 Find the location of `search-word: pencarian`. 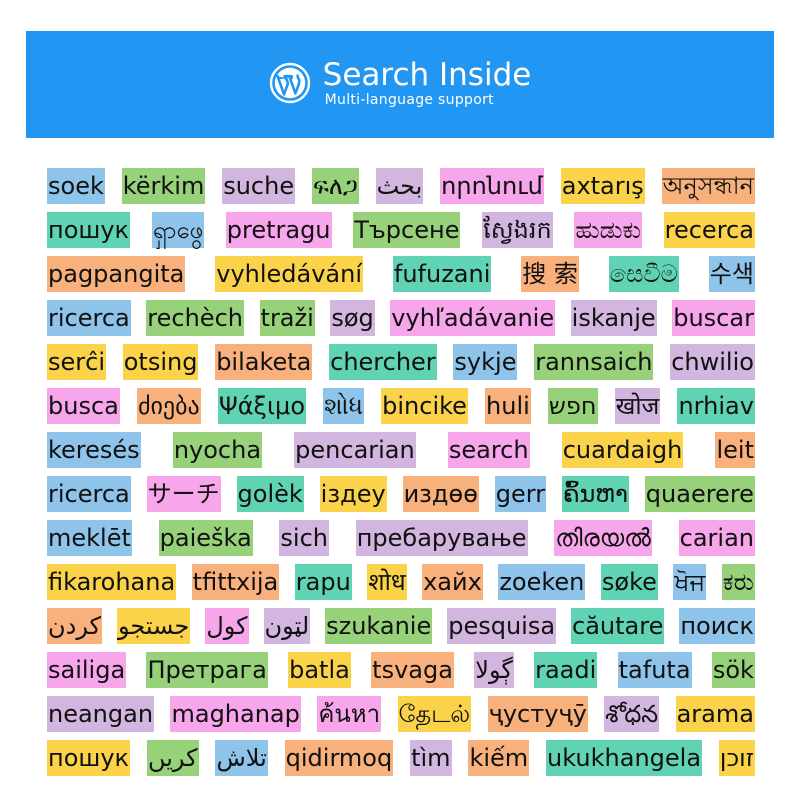

search-word: pencarian is located at coordinates (355, 450).